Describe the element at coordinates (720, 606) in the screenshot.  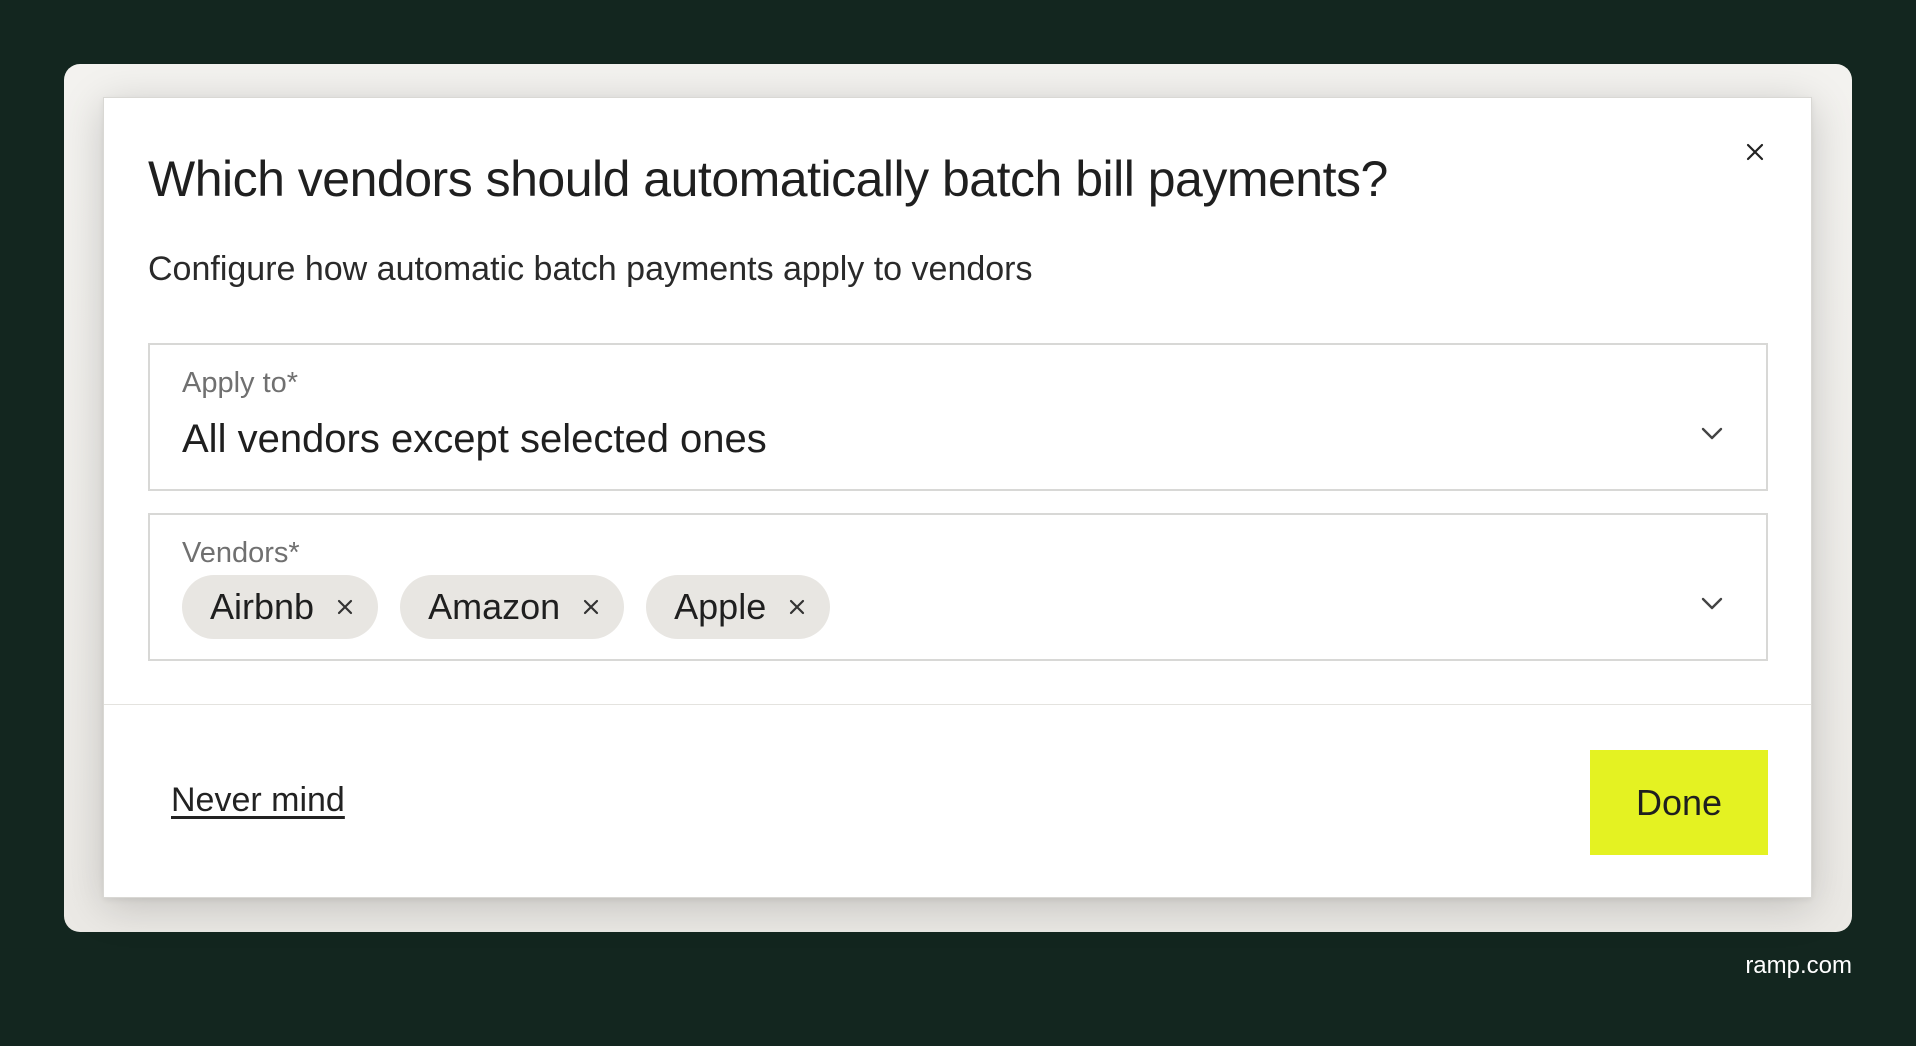
I see `vendor-chip-label: Apple` at that location.